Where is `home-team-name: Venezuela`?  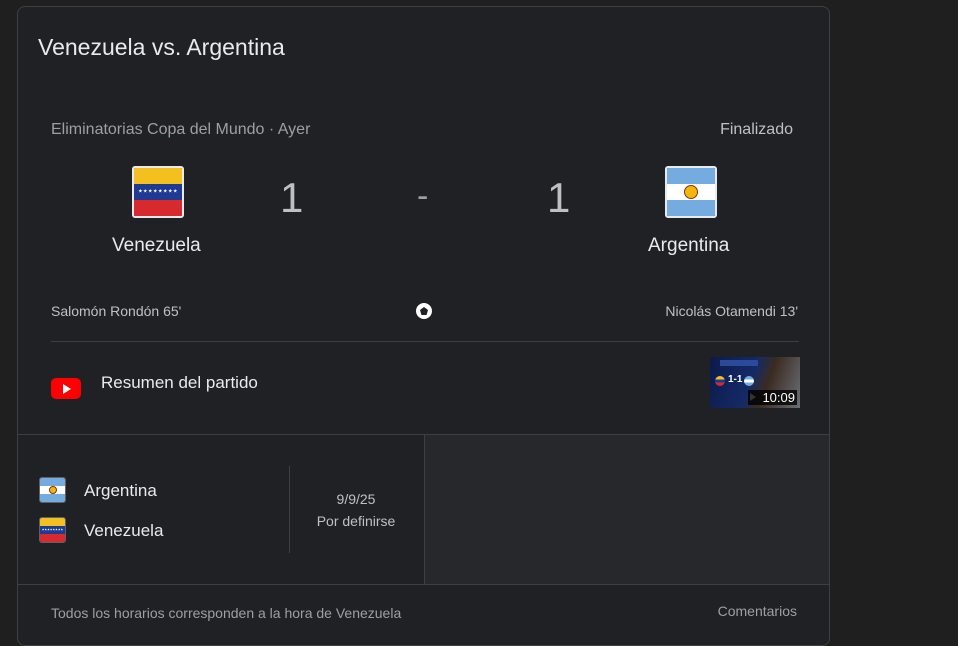 home-team-name: Venezuela is located at coordinates (156, 246).